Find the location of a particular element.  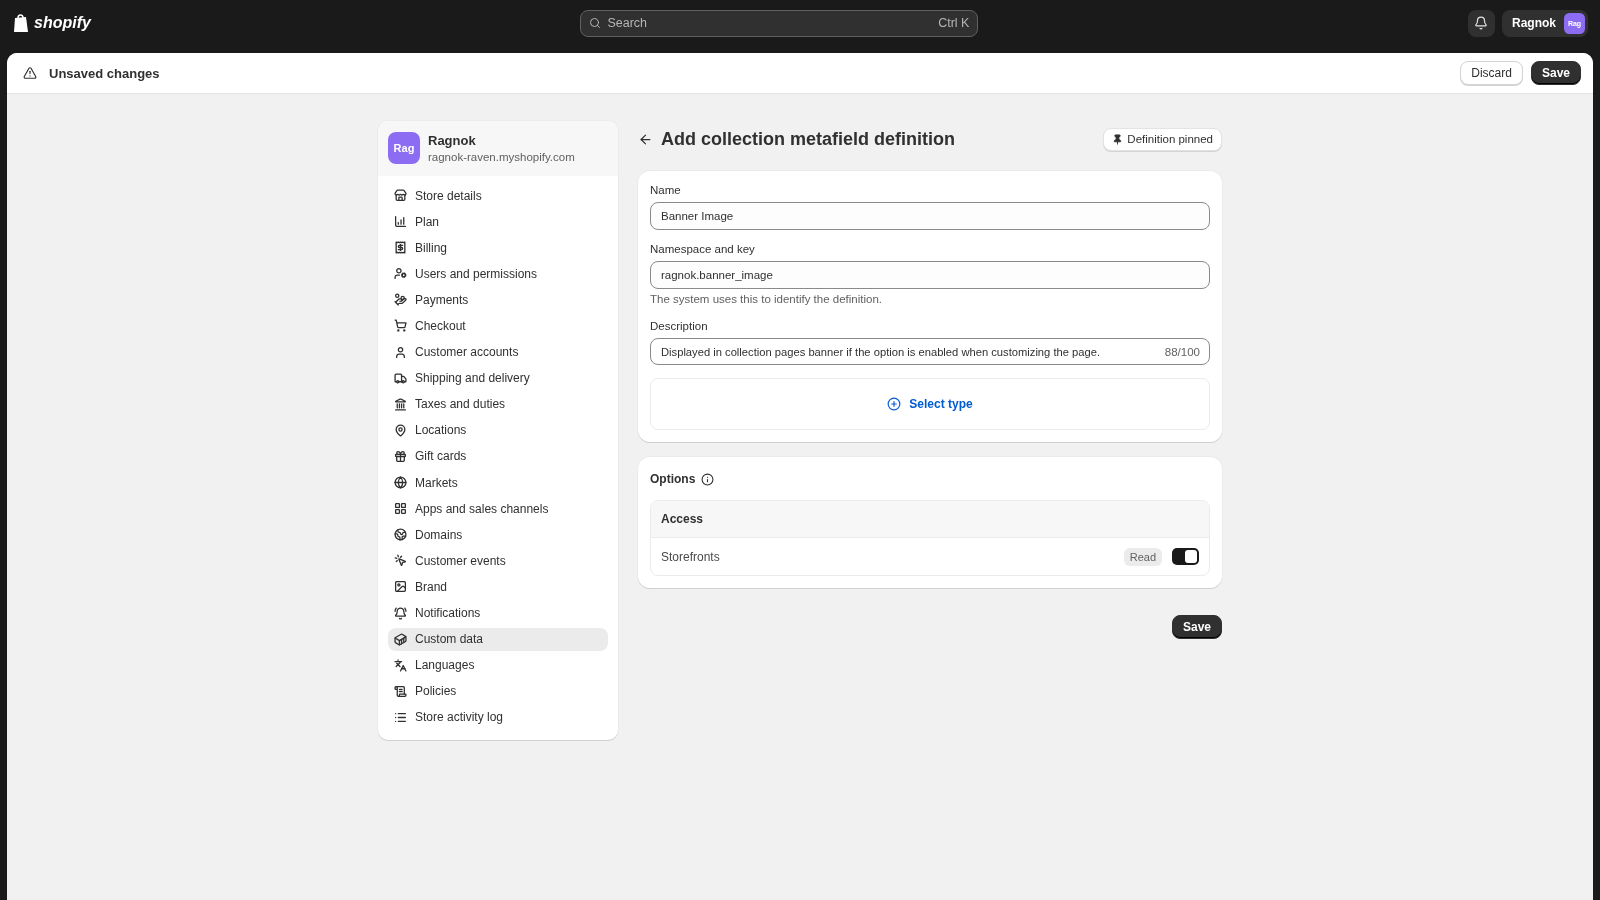

grid-icon is located at coordinates (400, 509).